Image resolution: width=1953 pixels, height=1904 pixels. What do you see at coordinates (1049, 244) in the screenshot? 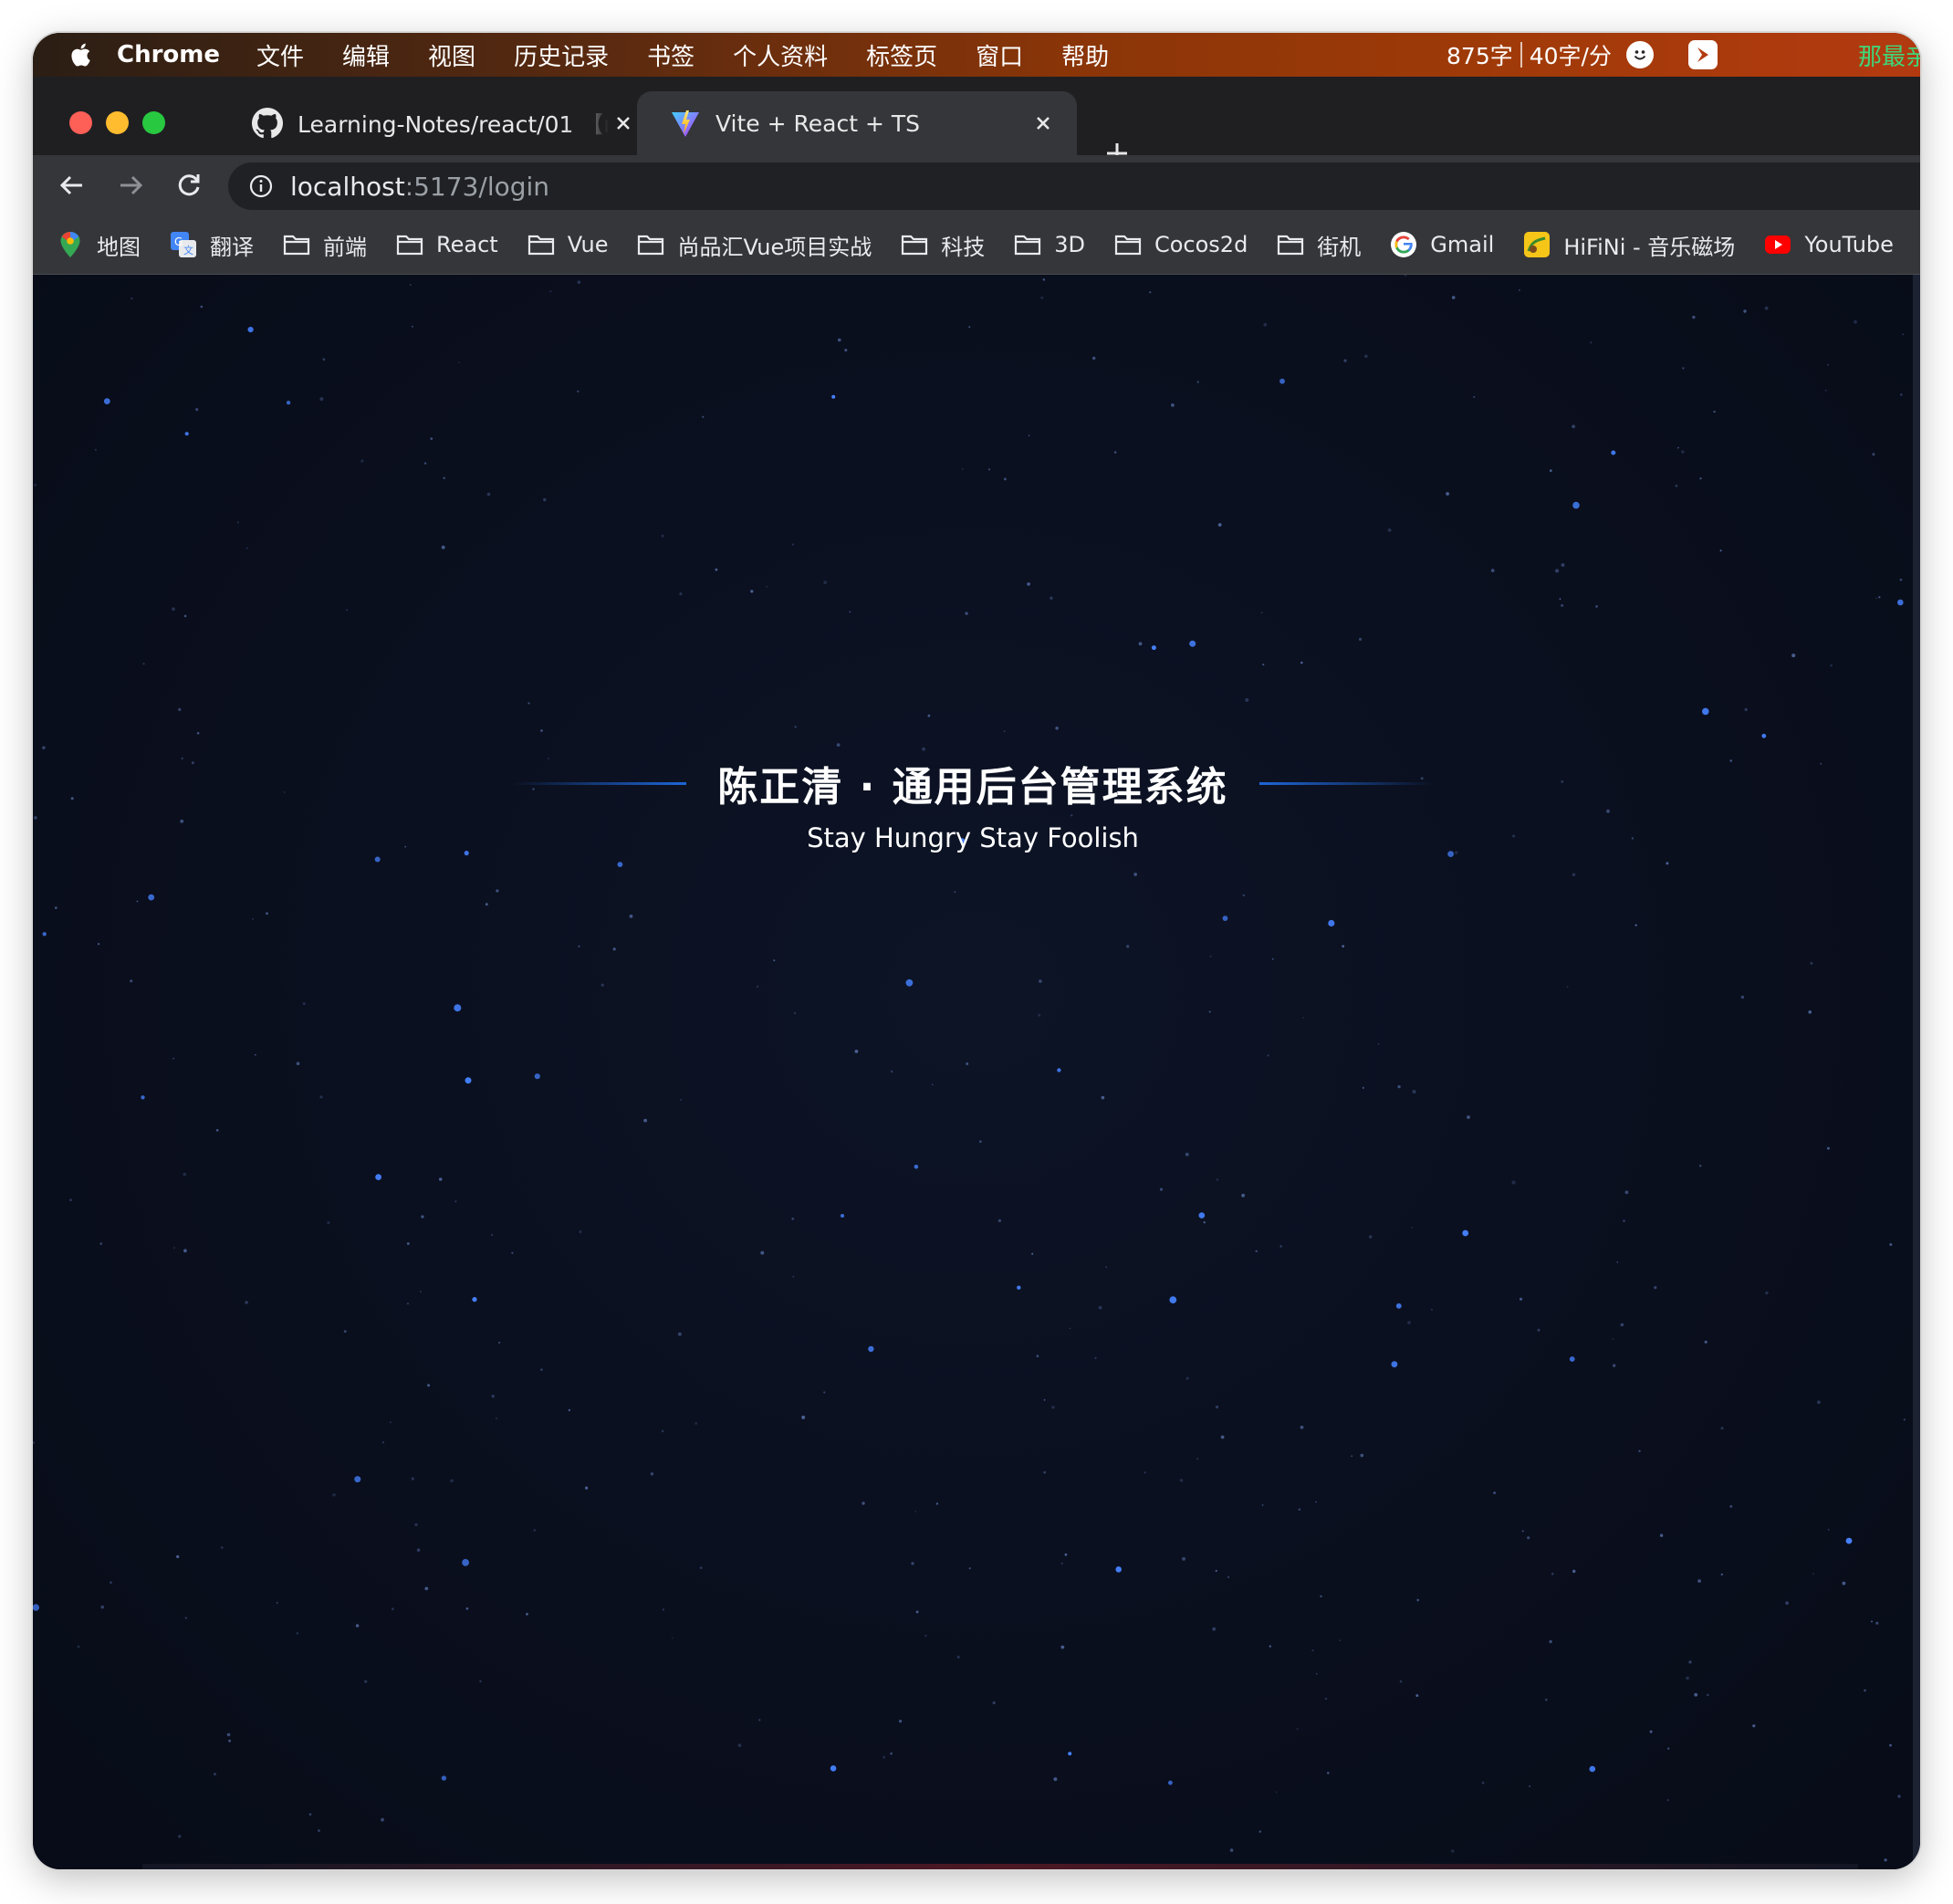
I see `bookmark-folder-3d: 3D` at bounding box center [1049, 244].